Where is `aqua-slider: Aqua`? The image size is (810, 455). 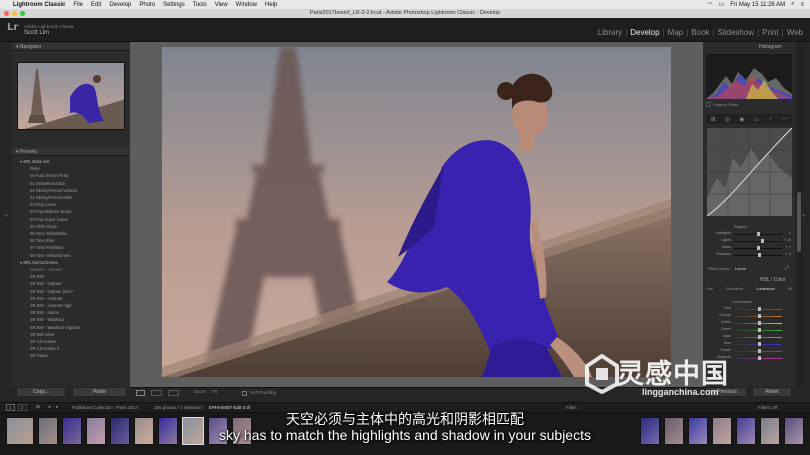
aqua-slider: Aqua is located at coordinates (750, 337).